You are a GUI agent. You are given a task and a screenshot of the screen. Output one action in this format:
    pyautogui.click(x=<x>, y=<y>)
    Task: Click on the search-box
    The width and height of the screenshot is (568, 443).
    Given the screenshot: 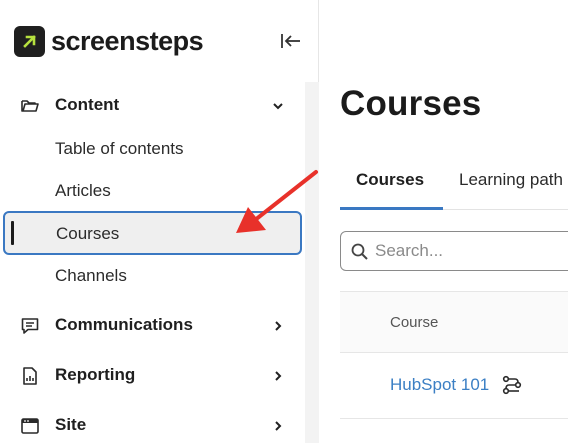 What is the action you would take?
    pyautogui.click(x=454, y=251)
    